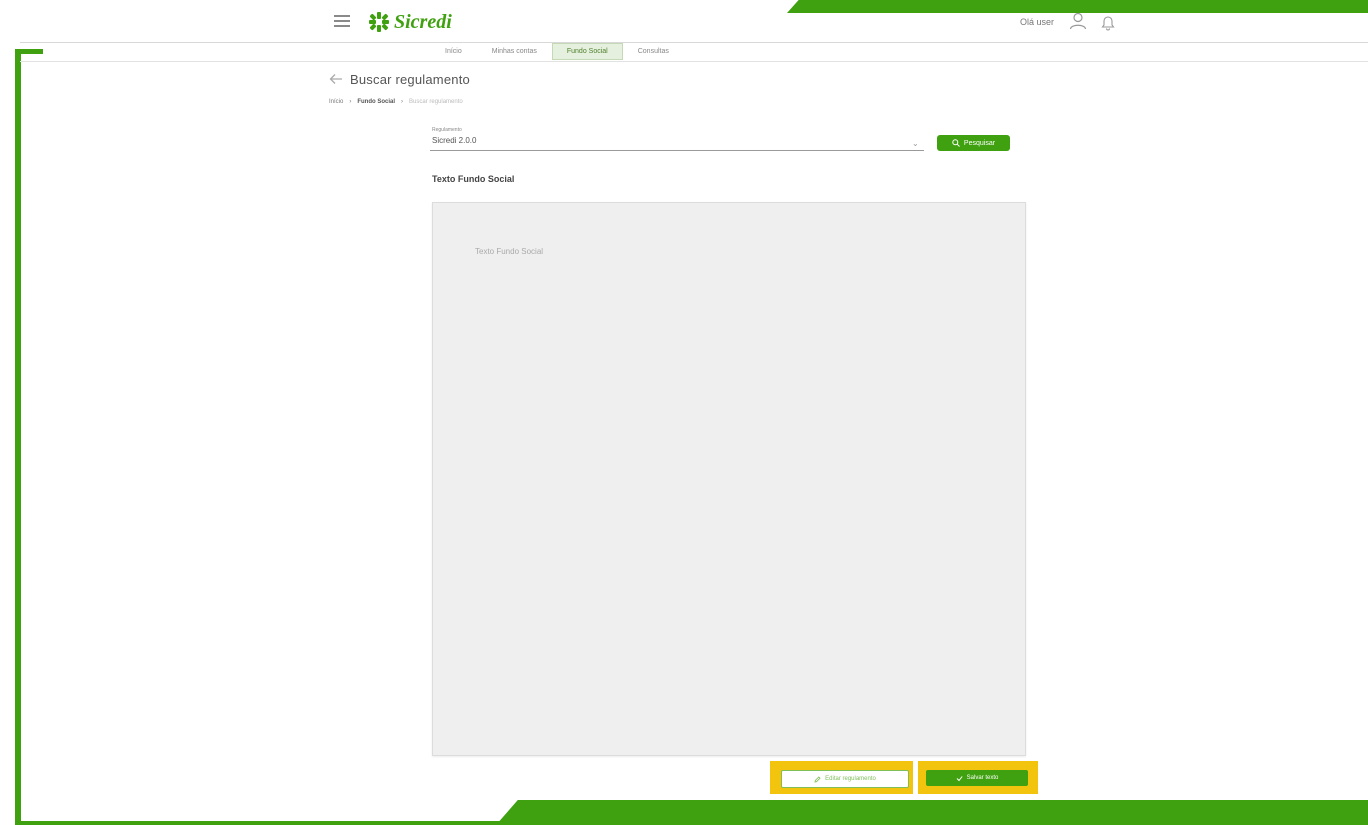  I want to click on user-icon, so click(1078, 21).